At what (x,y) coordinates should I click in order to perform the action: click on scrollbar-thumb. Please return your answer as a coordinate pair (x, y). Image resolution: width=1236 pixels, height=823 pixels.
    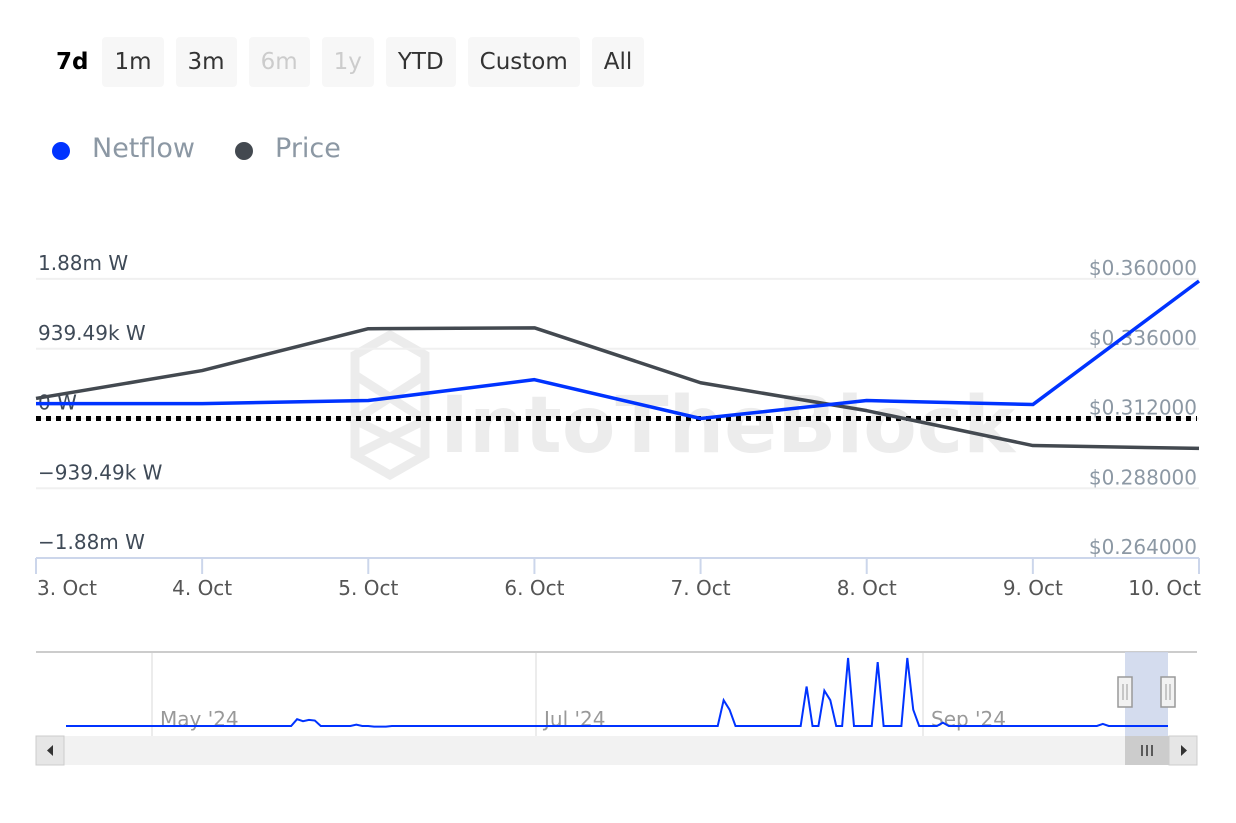
    Looking at the image, I should click on (1147, 750).